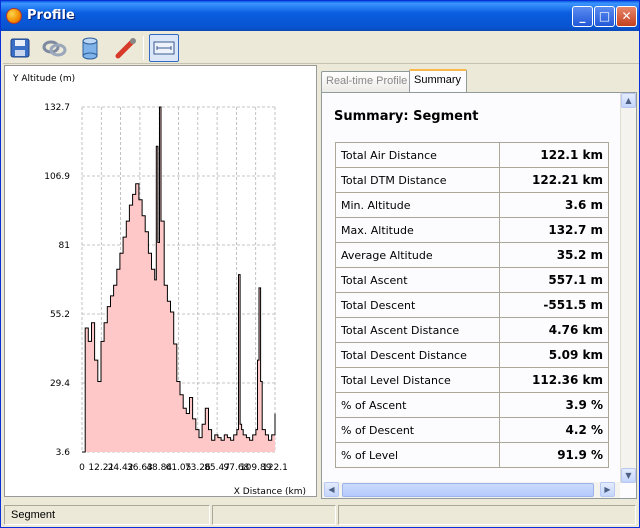 The image size is (640, 528). Describe the element at coordinates (321, 48) in the screenshot. I see `toolbar` at that location.